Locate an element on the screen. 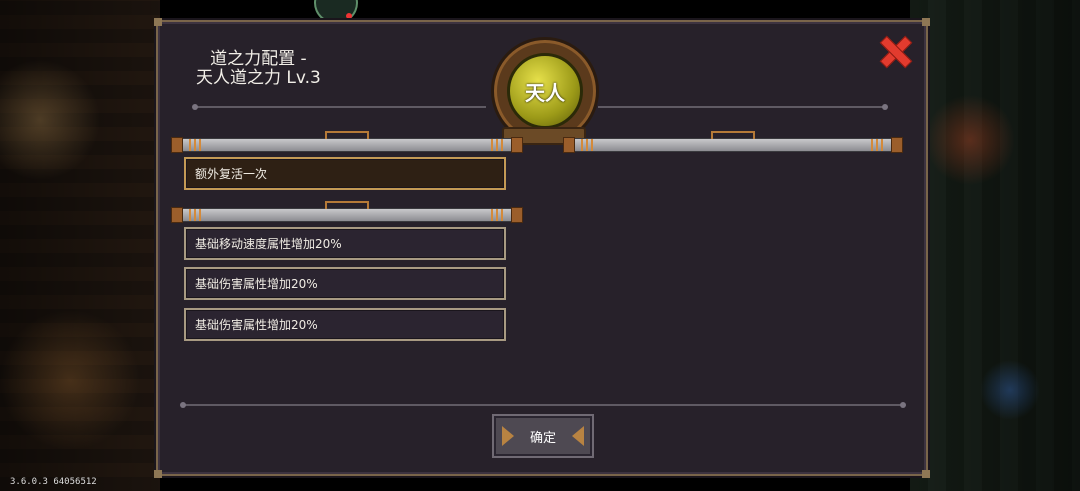 This screenshot has height=491, width=1080. notification-dot is located at coordinates (349, 16).